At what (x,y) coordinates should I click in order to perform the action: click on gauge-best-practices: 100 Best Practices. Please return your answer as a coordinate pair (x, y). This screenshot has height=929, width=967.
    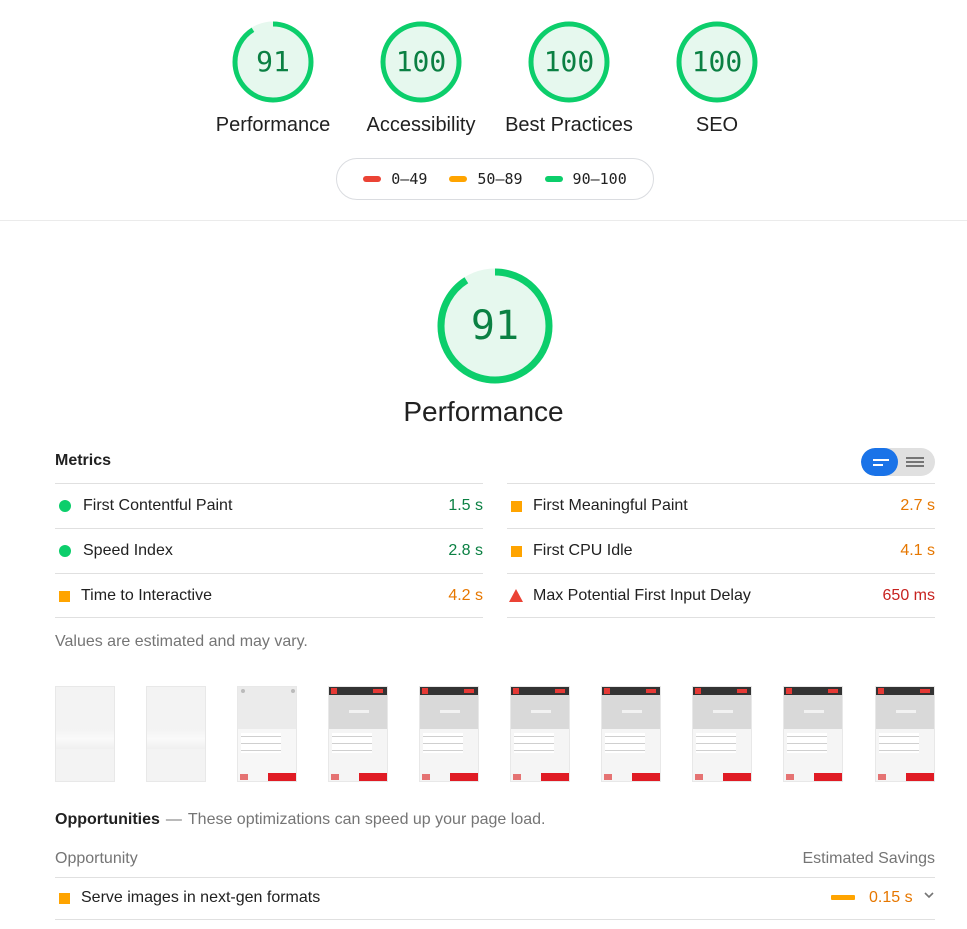
    Looking at the image, I should click on (569, 78).